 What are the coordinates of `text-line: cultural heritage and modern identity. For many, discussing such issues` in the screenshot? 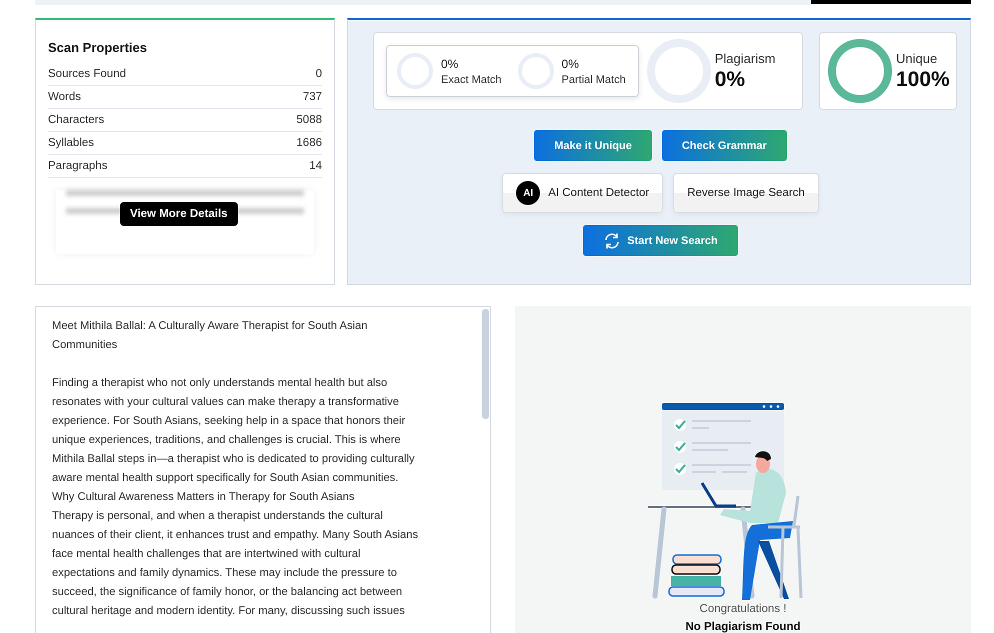 It's located at (229, 611).